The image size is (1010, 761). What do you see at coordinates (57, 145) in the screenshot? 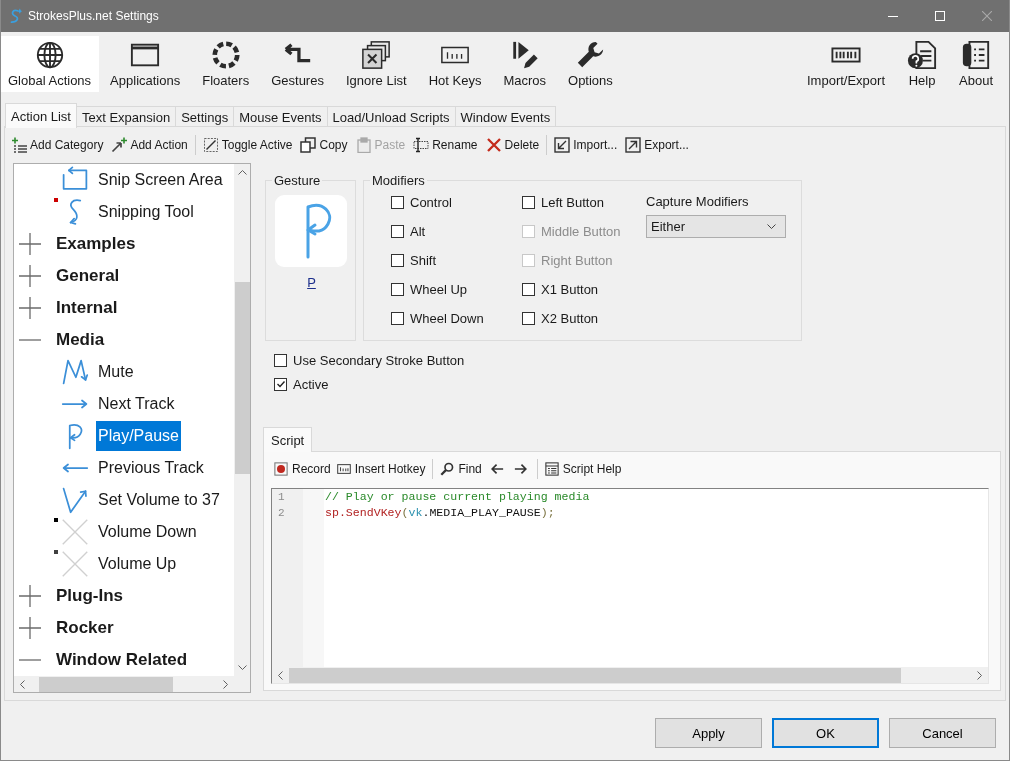
I see `toolbar-button: Add Category` at bounding box center [57, 145].